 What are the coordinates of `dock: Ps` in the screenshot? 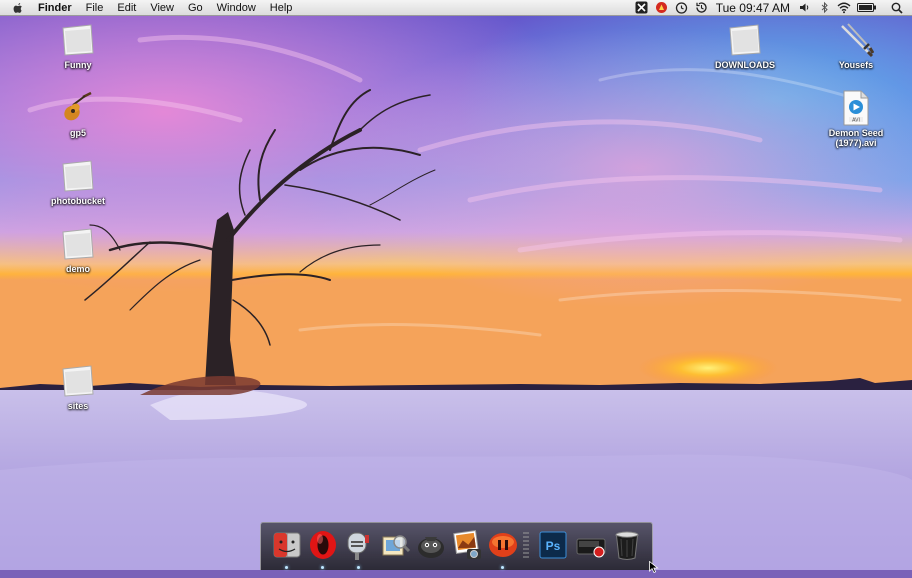 It's located at (456, 546).